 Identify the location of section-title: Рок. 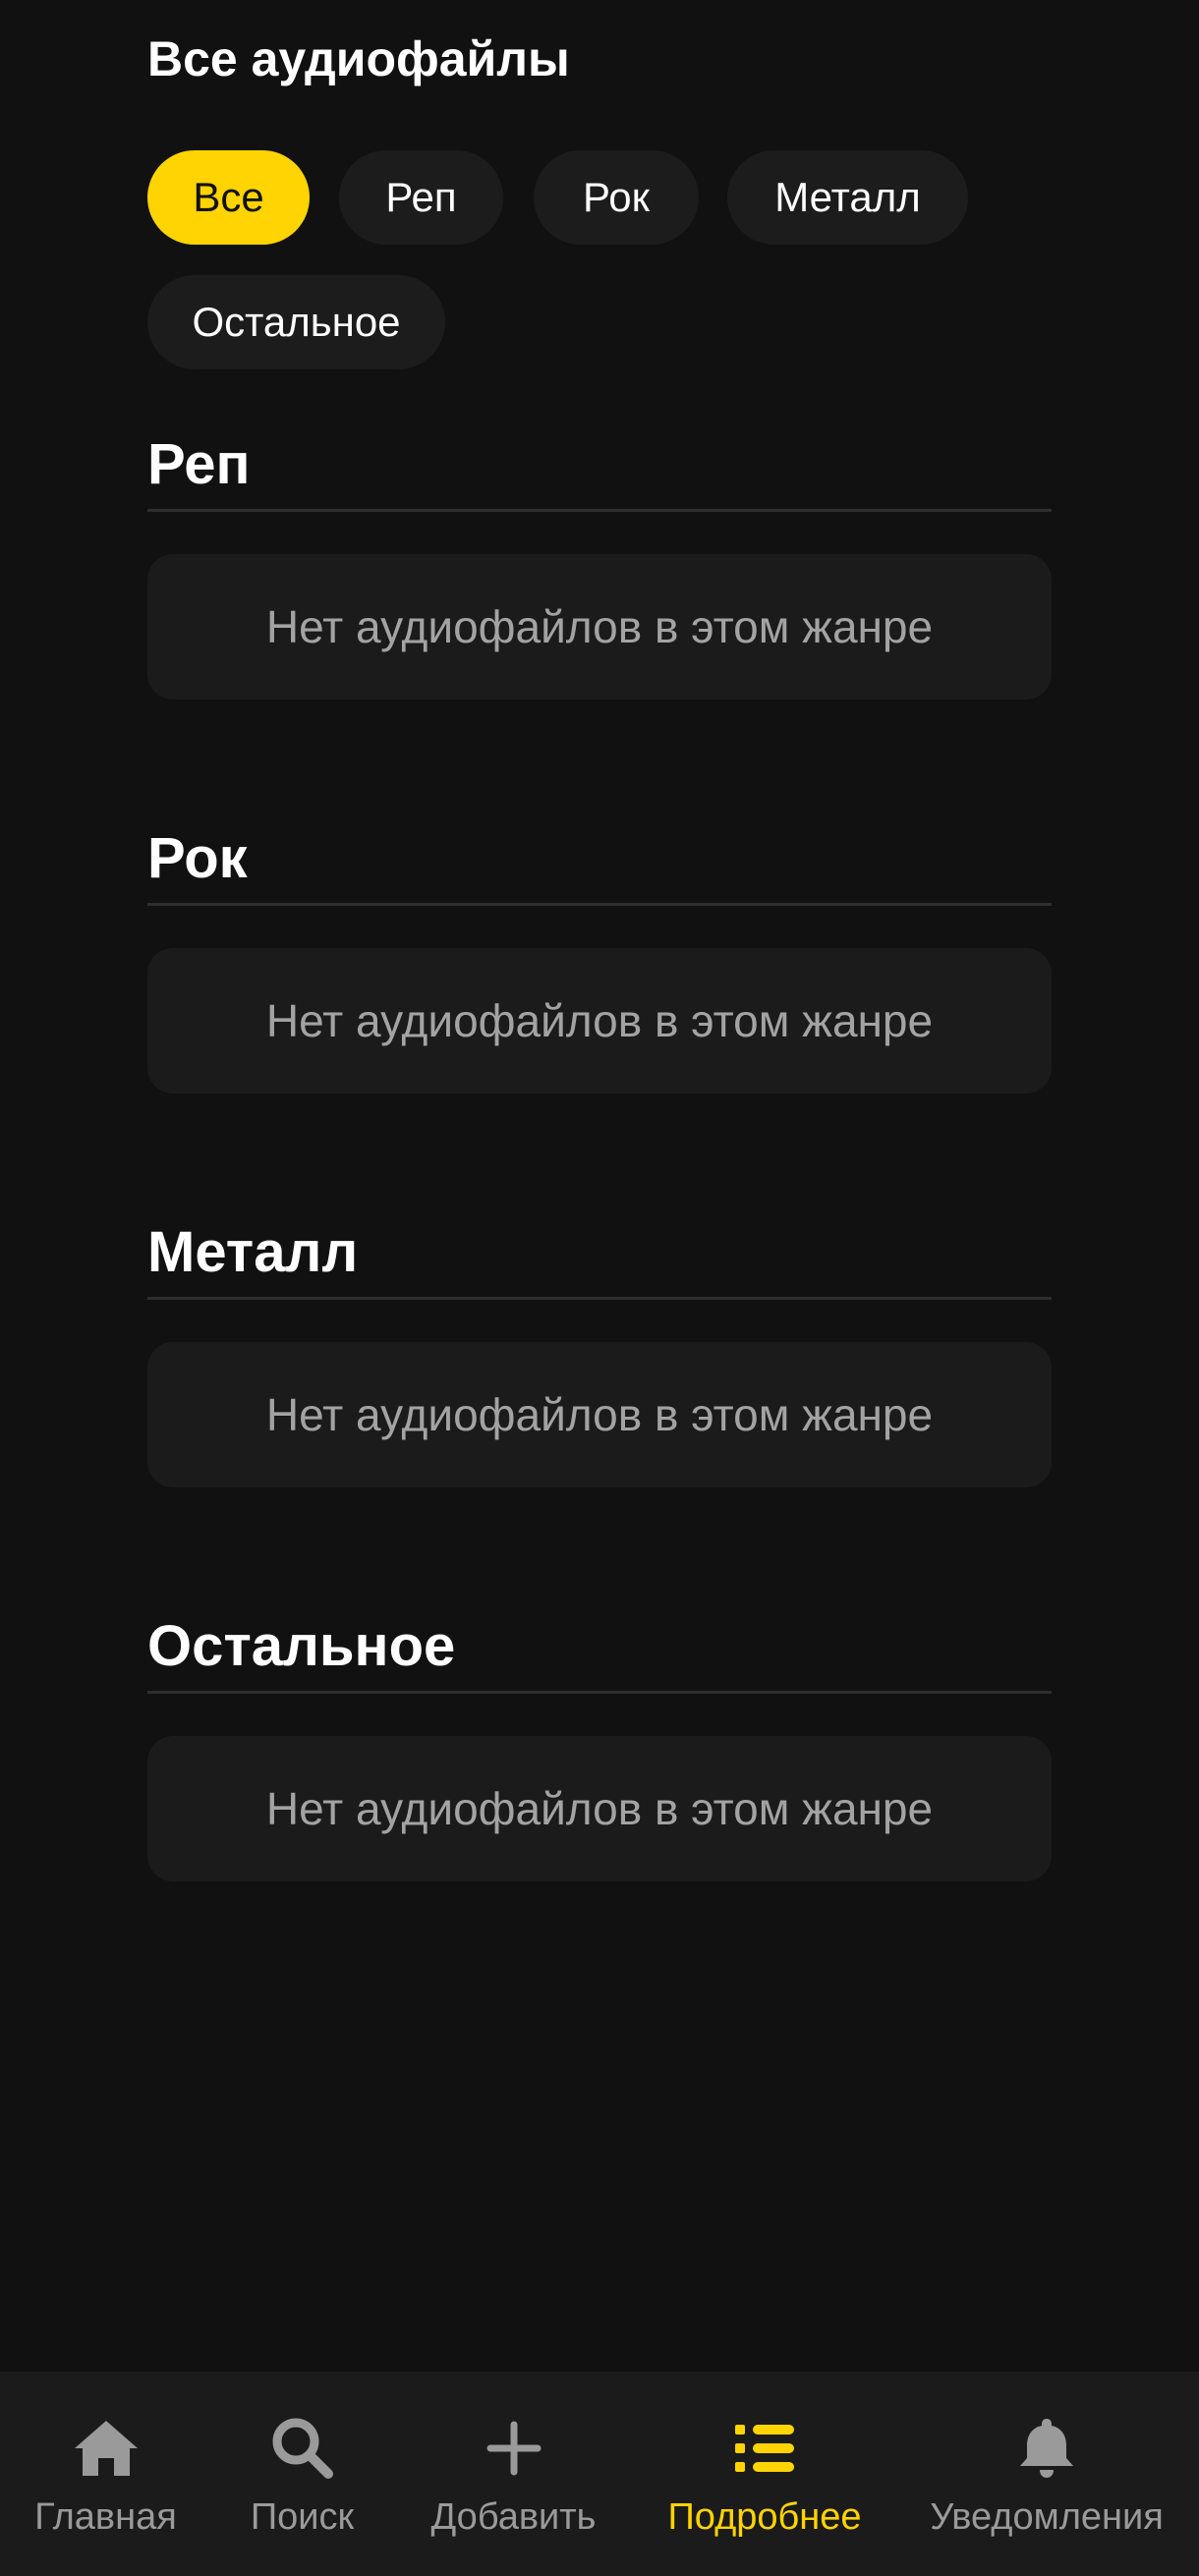
(197, 858).